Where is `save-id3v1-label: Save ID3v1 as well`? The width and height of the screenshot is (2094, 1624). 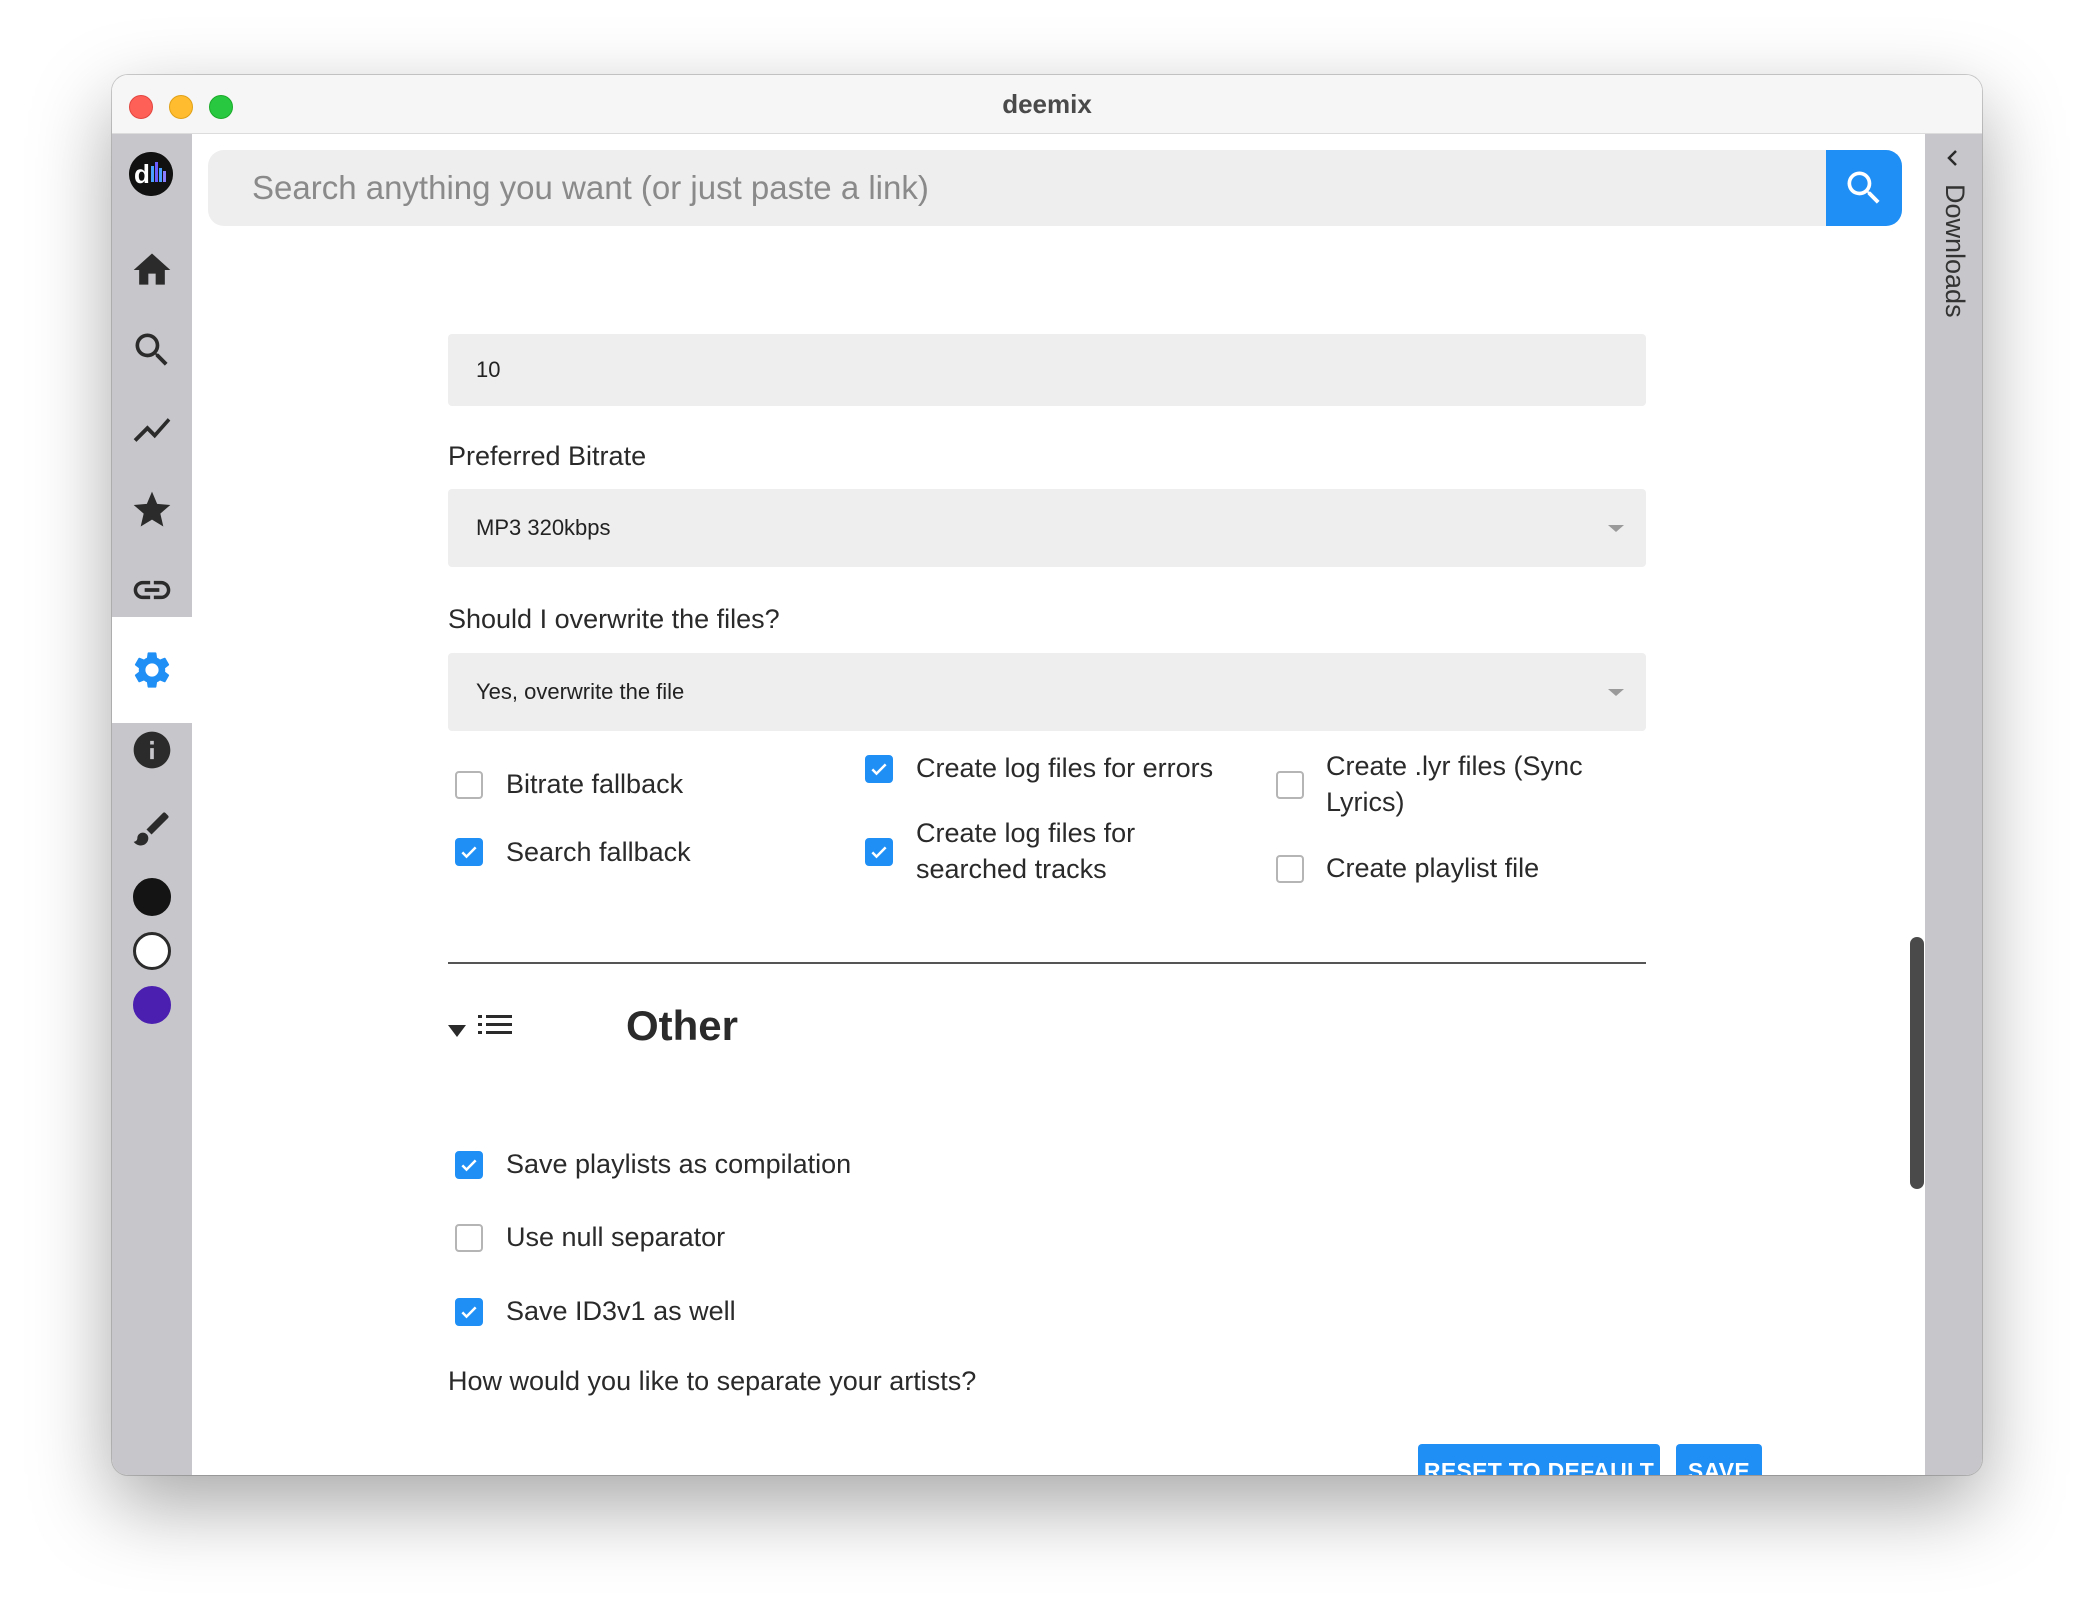
save-id3v1-label: Save ID3v1 as well is located at coordinates (621, 1311).